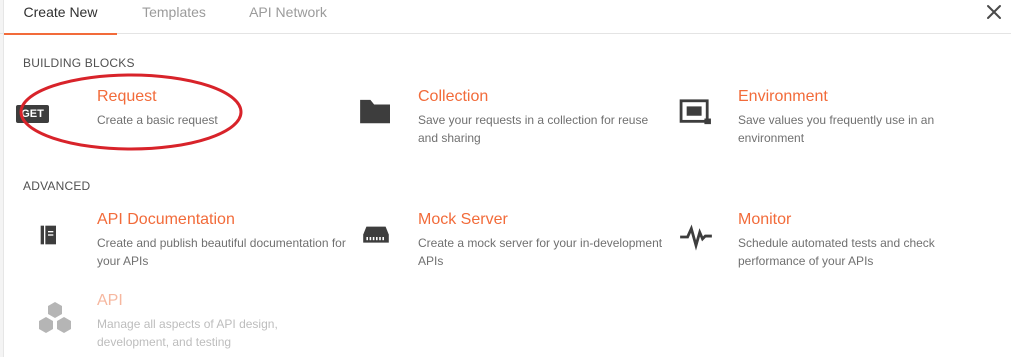 Image resolution: width=1011 pixels, height=357 pixels. What do you see at coordinates (994, 12) in the screenshot?
I see `close-icon` at bounding box center [994, 12].